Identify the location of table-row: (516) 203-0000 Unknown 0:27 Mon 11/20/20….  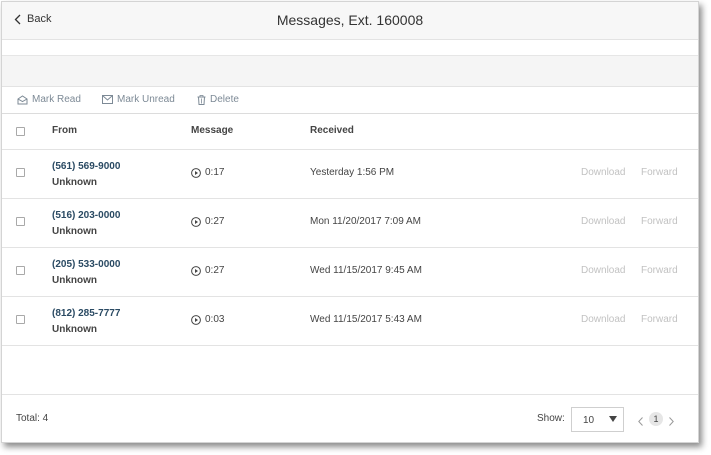
(350, 223).